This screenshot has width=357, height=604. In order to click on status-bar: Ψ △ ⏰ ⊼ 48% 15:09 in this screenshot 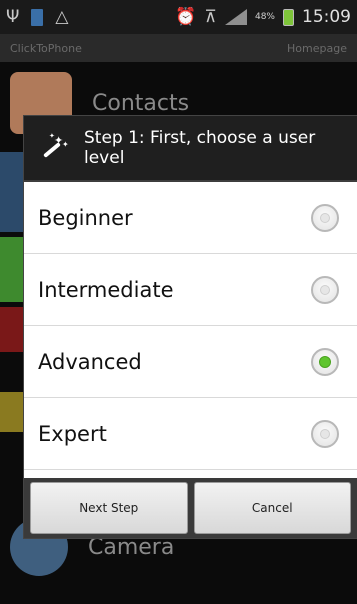, I will do `click(178, 17)`.